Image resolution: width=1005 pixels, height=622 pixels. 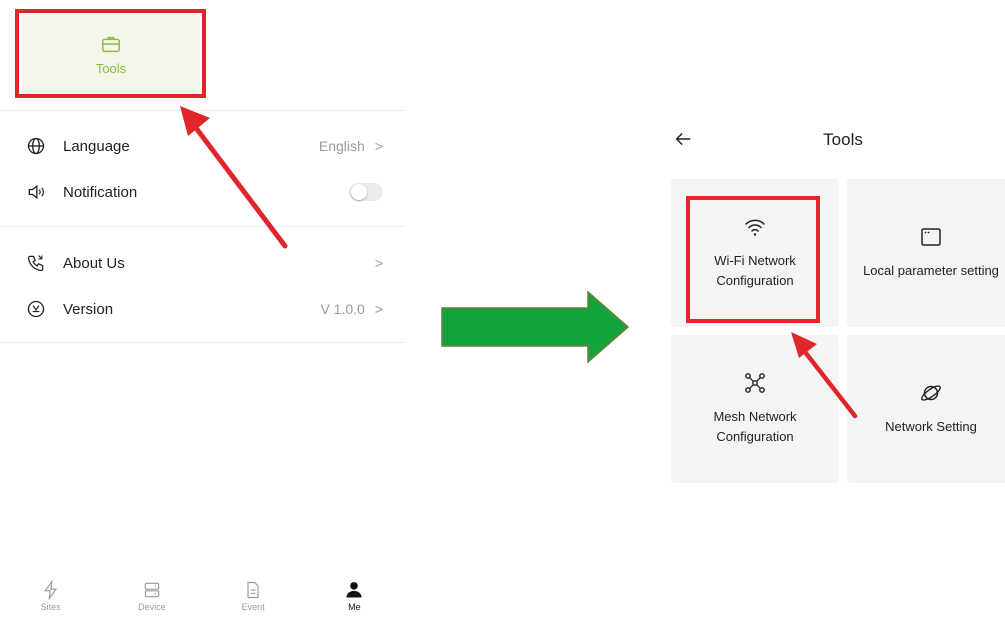 What do you see at coordinates (253, 590) in the screenshot?
I see `document-icon` at bounding box center [253, 590].